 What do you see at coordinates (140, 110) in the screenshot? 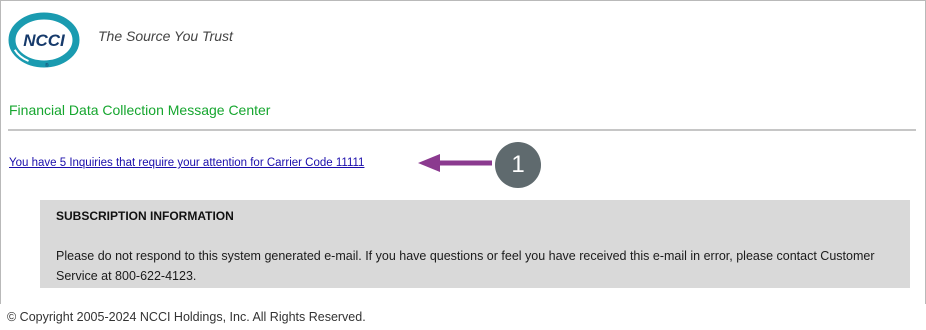
I see `message-center-title: Financial Data Collection Message Center` at bounding box center [140, 110].